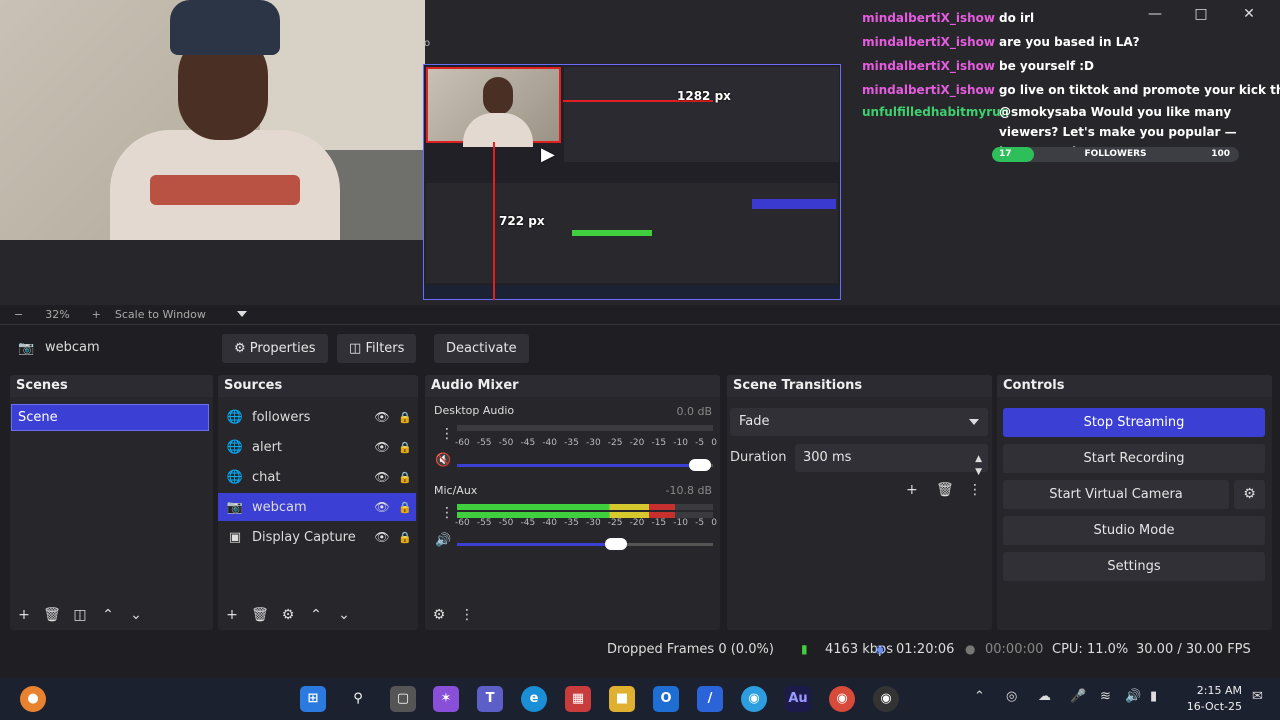 The width and height of the screenshot is (1280, 720). Describe the element at coordinates (534, 699) in the screenshot. I see `edge-icon: e` at that location.